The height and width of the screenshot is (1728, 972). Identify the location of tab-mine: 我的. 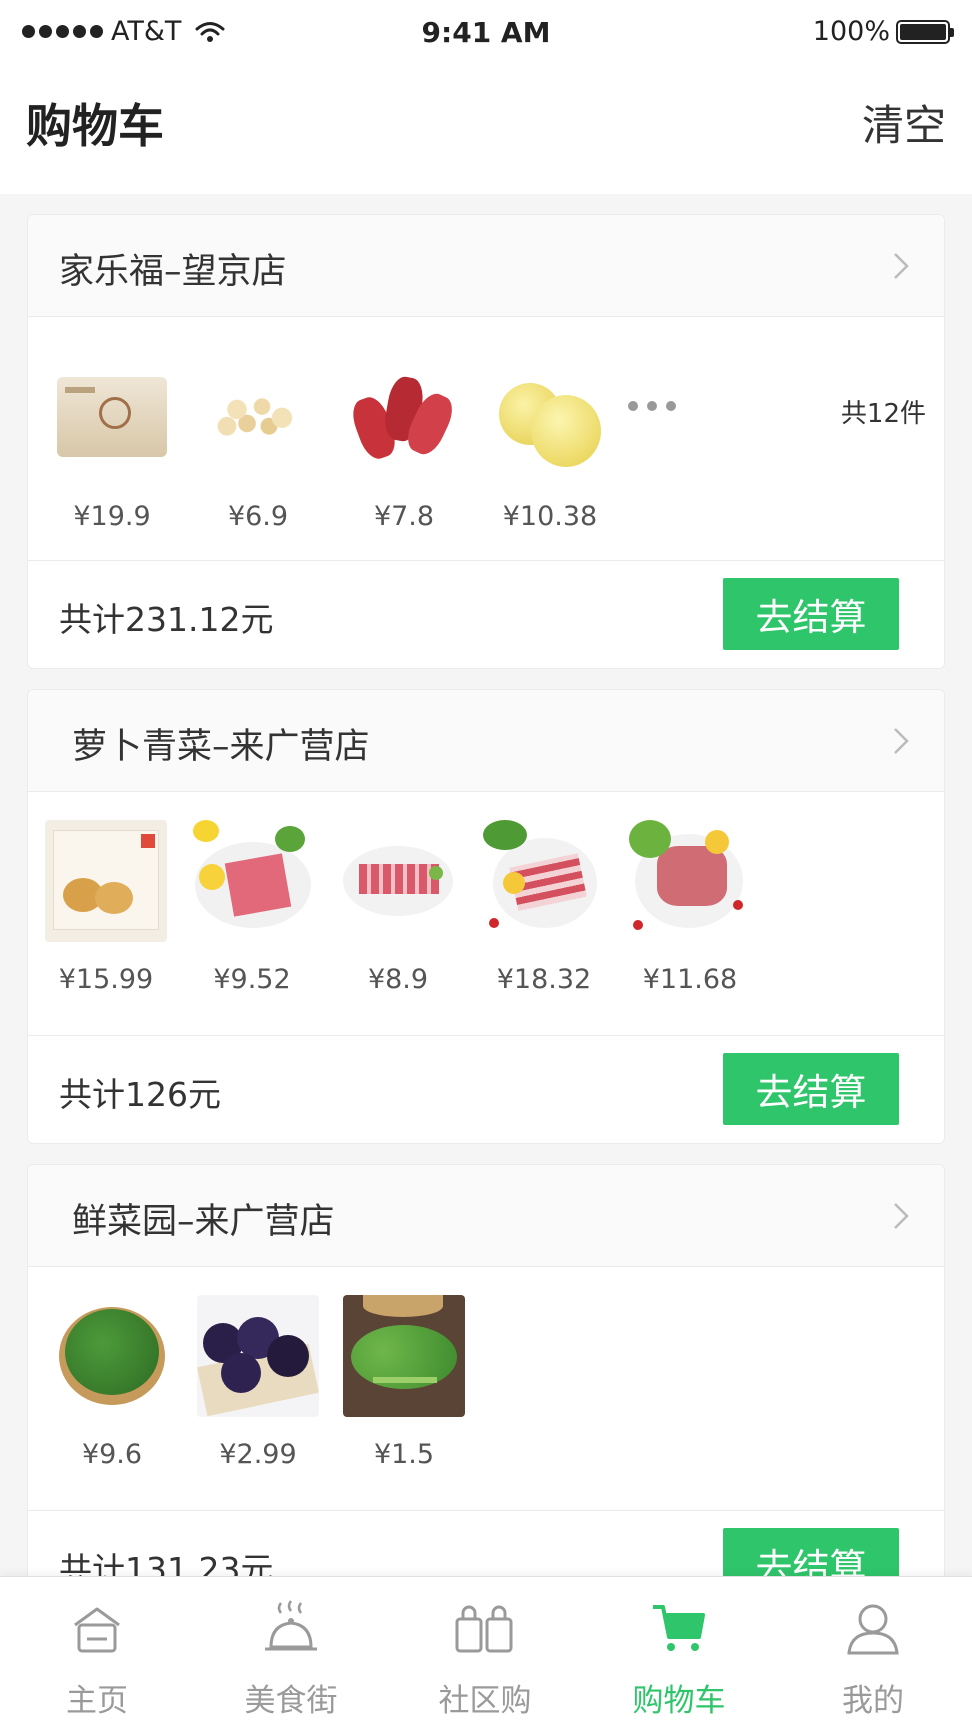
(873, 1652).